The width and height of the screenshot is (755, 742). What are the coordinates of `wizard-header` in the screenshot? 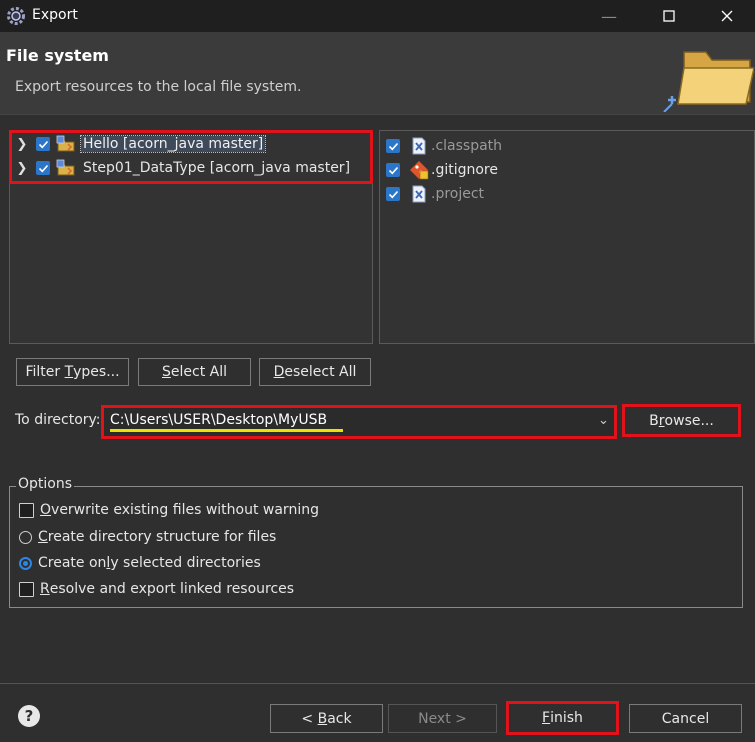 It's located at (377, 73).